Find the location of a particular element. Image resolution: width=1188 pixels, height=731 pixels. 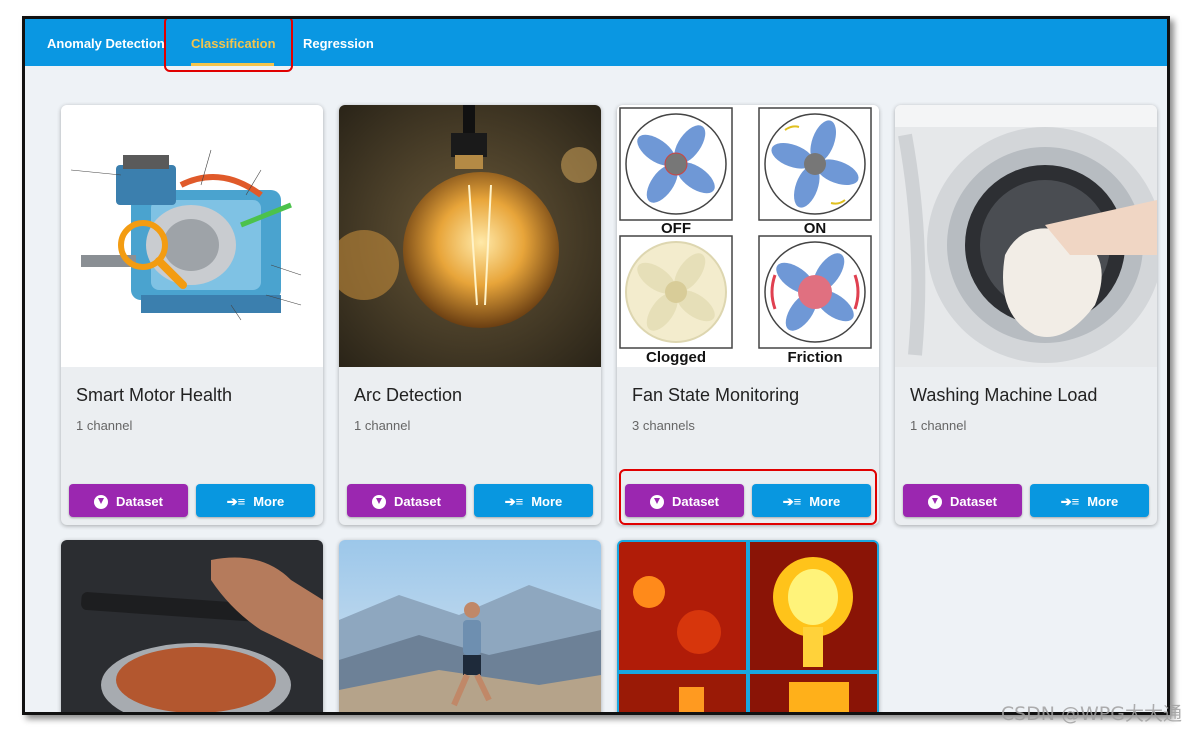

card-title: Fan State Monitoring is located at coordinates (716, 395).